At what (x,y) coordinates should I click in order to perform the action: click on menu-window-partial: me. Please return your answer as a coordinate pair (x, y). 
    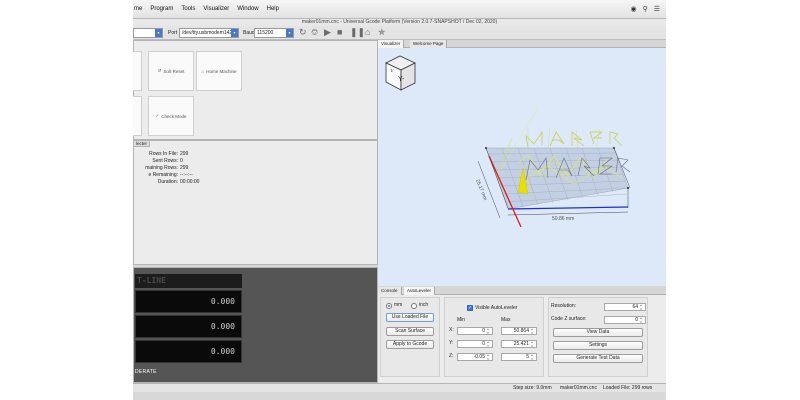
    Looking at the image, I should click on (138, 9).